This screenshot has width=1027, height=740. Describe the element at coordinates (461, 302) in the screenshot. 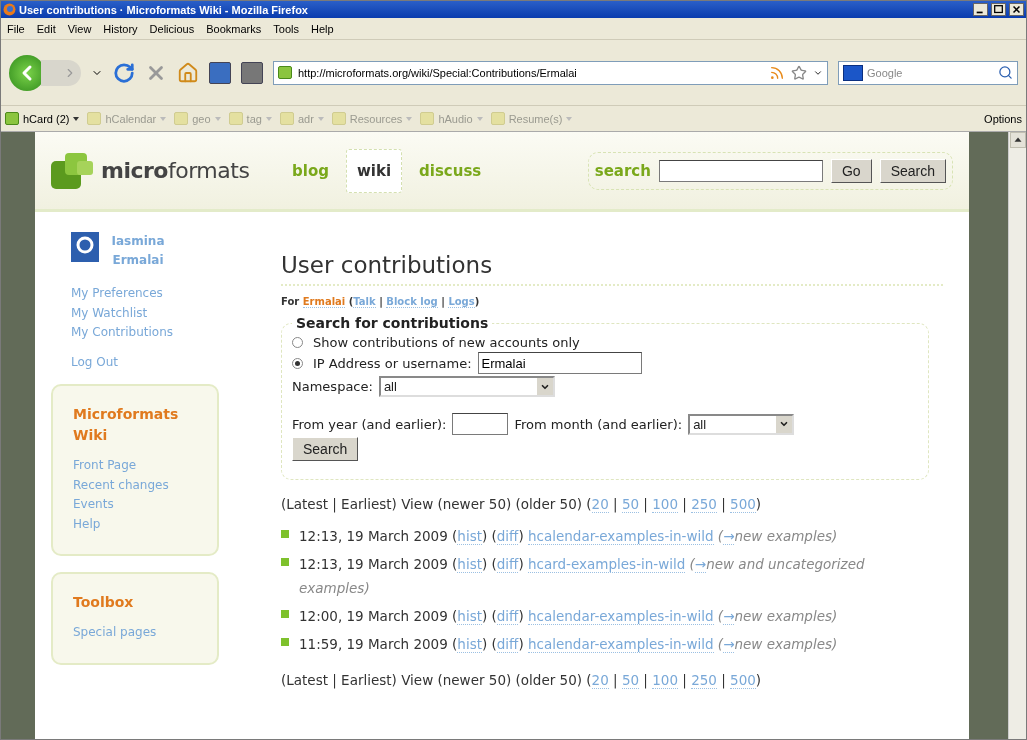

I see `link: Logs` at that location.